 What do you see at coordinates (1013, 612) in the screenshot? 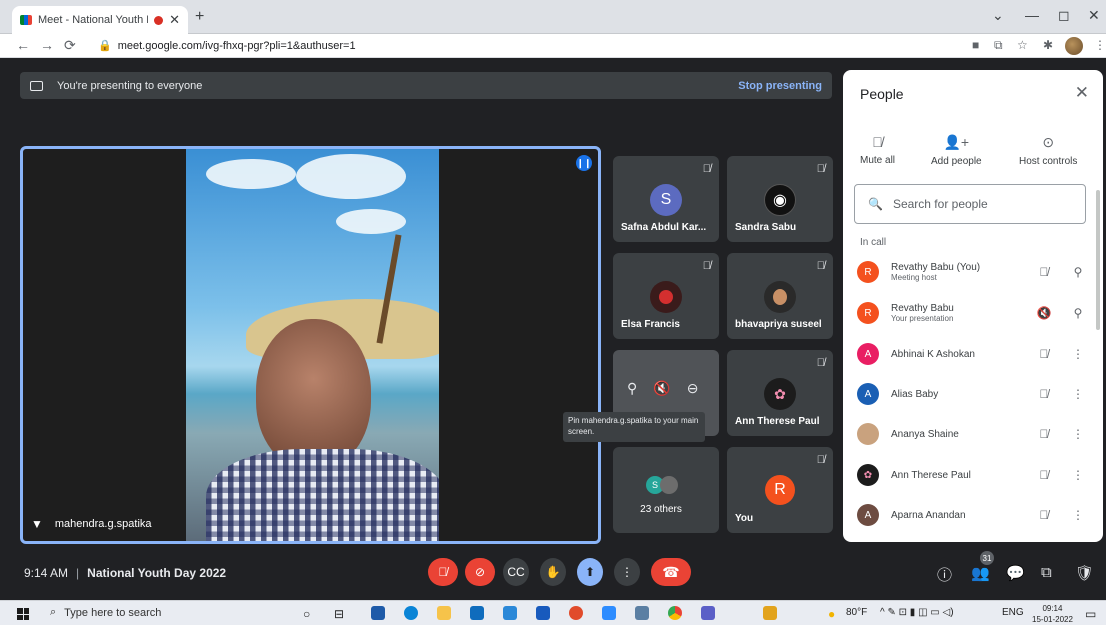
I see `language-indicator: ENG` at bounding box center [1013, 612].